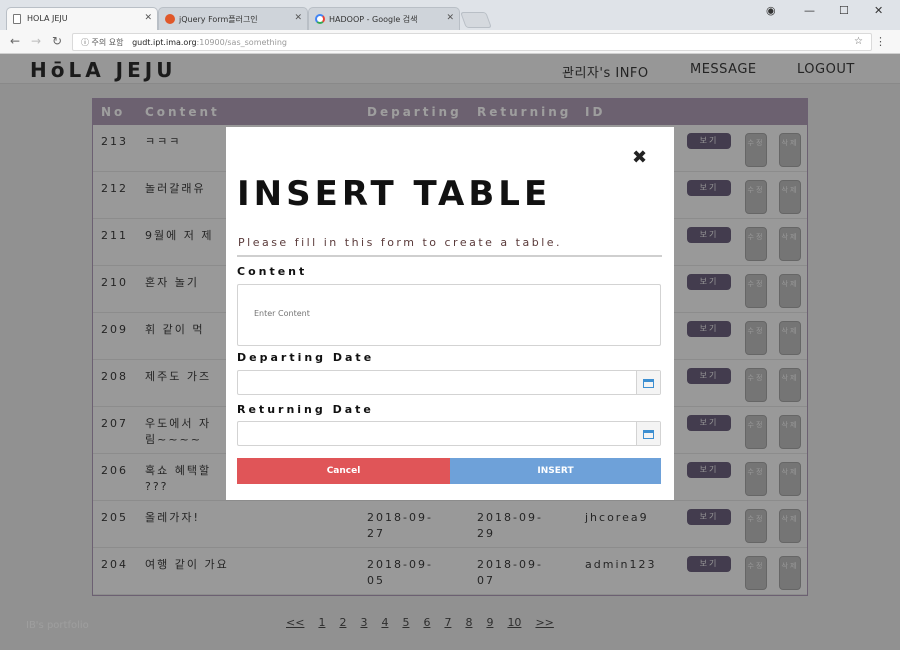 The width and height of the screenshot is (900, 650). Describe the element at coordinates (47, 18) in the screenshot. I see `tab-title: HOLA JEJU` at that location.